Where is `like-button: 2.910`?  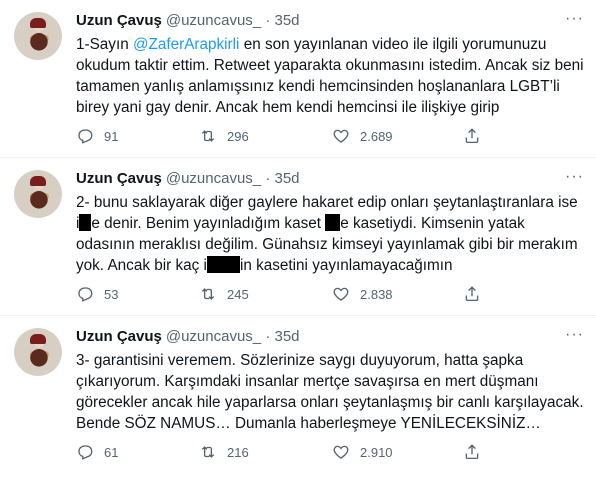 like-button: 2.910 is located at coordinates (362, 452).